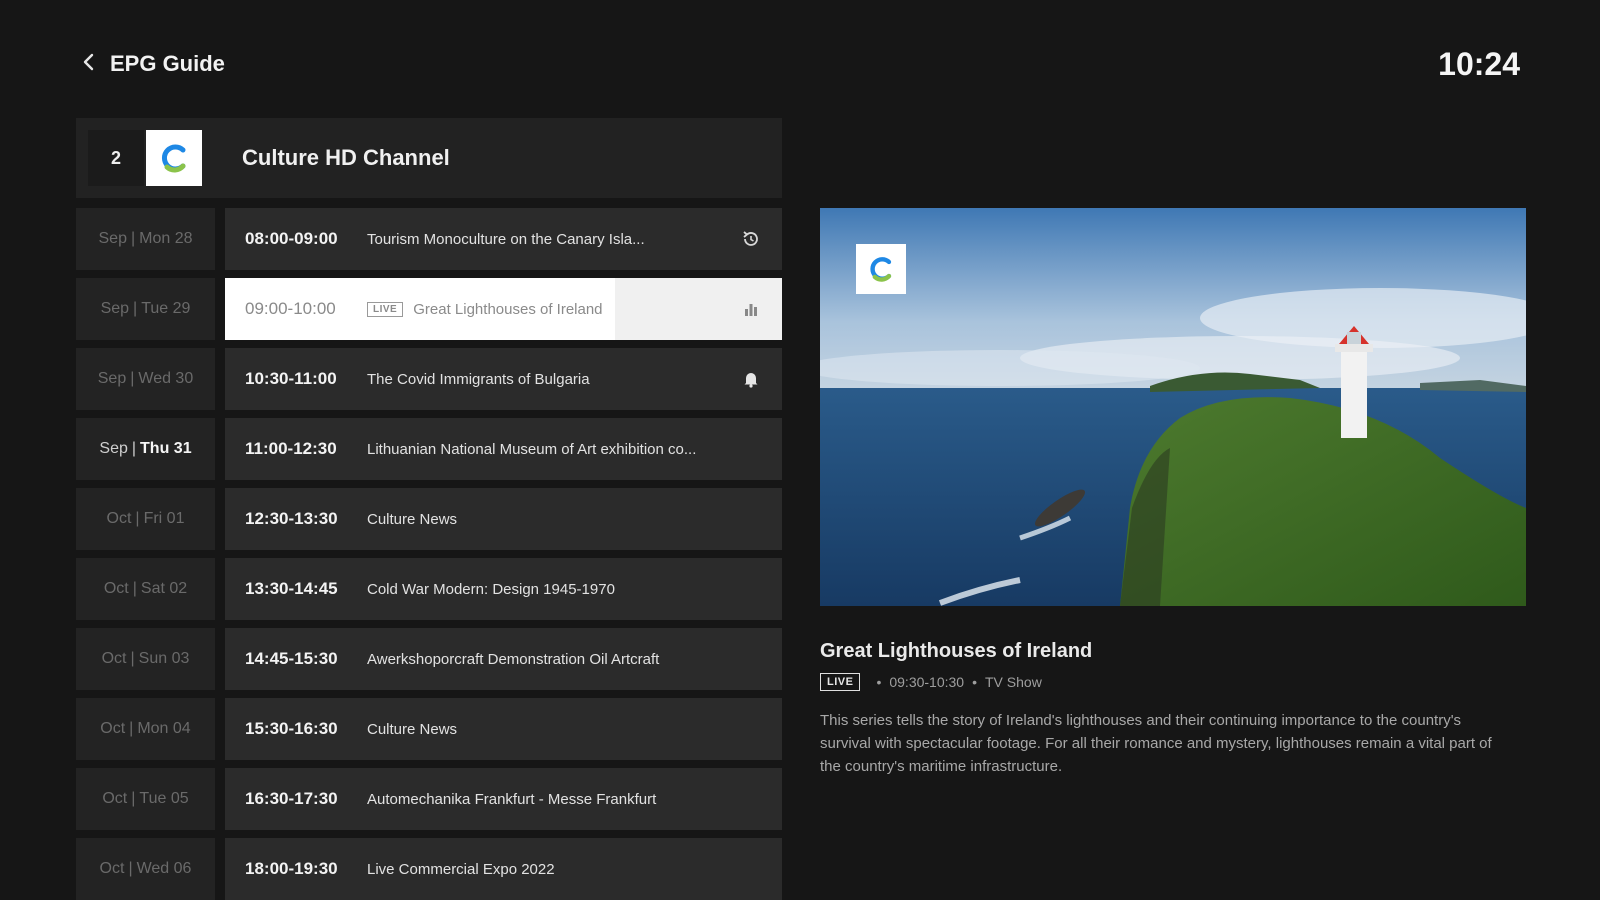 The image size is (1600, 900). I want to click on program-time: 09:00-10:00, so click(290, 308).